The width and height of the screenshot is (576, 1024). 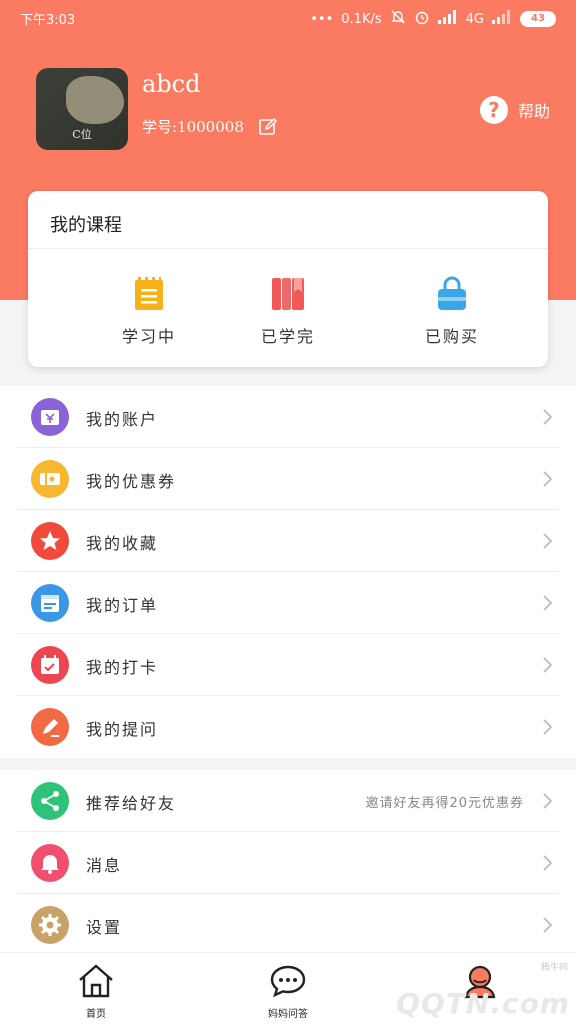 What do you see at coordinates (96, 981) in the screenshot?
I see `home-icon` at bounding box center [96, 981].